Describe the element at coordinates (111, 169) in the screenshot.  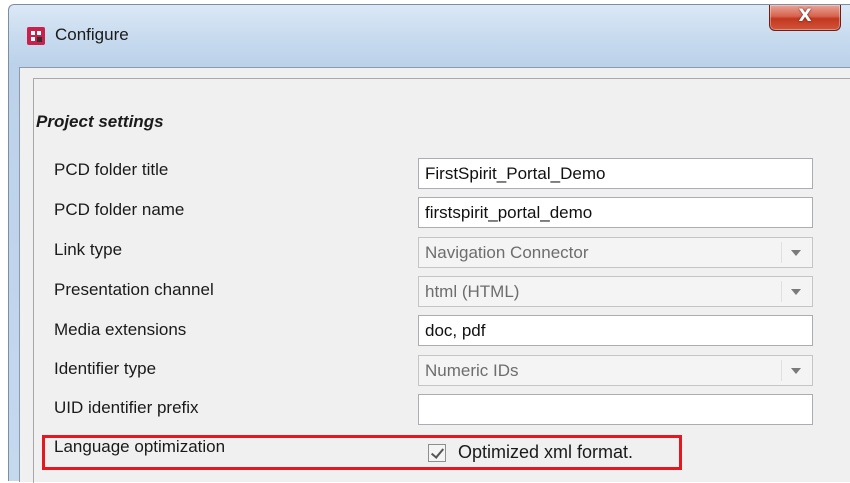
I see `pcd-folder-title-label: PCD folder title` at that location.